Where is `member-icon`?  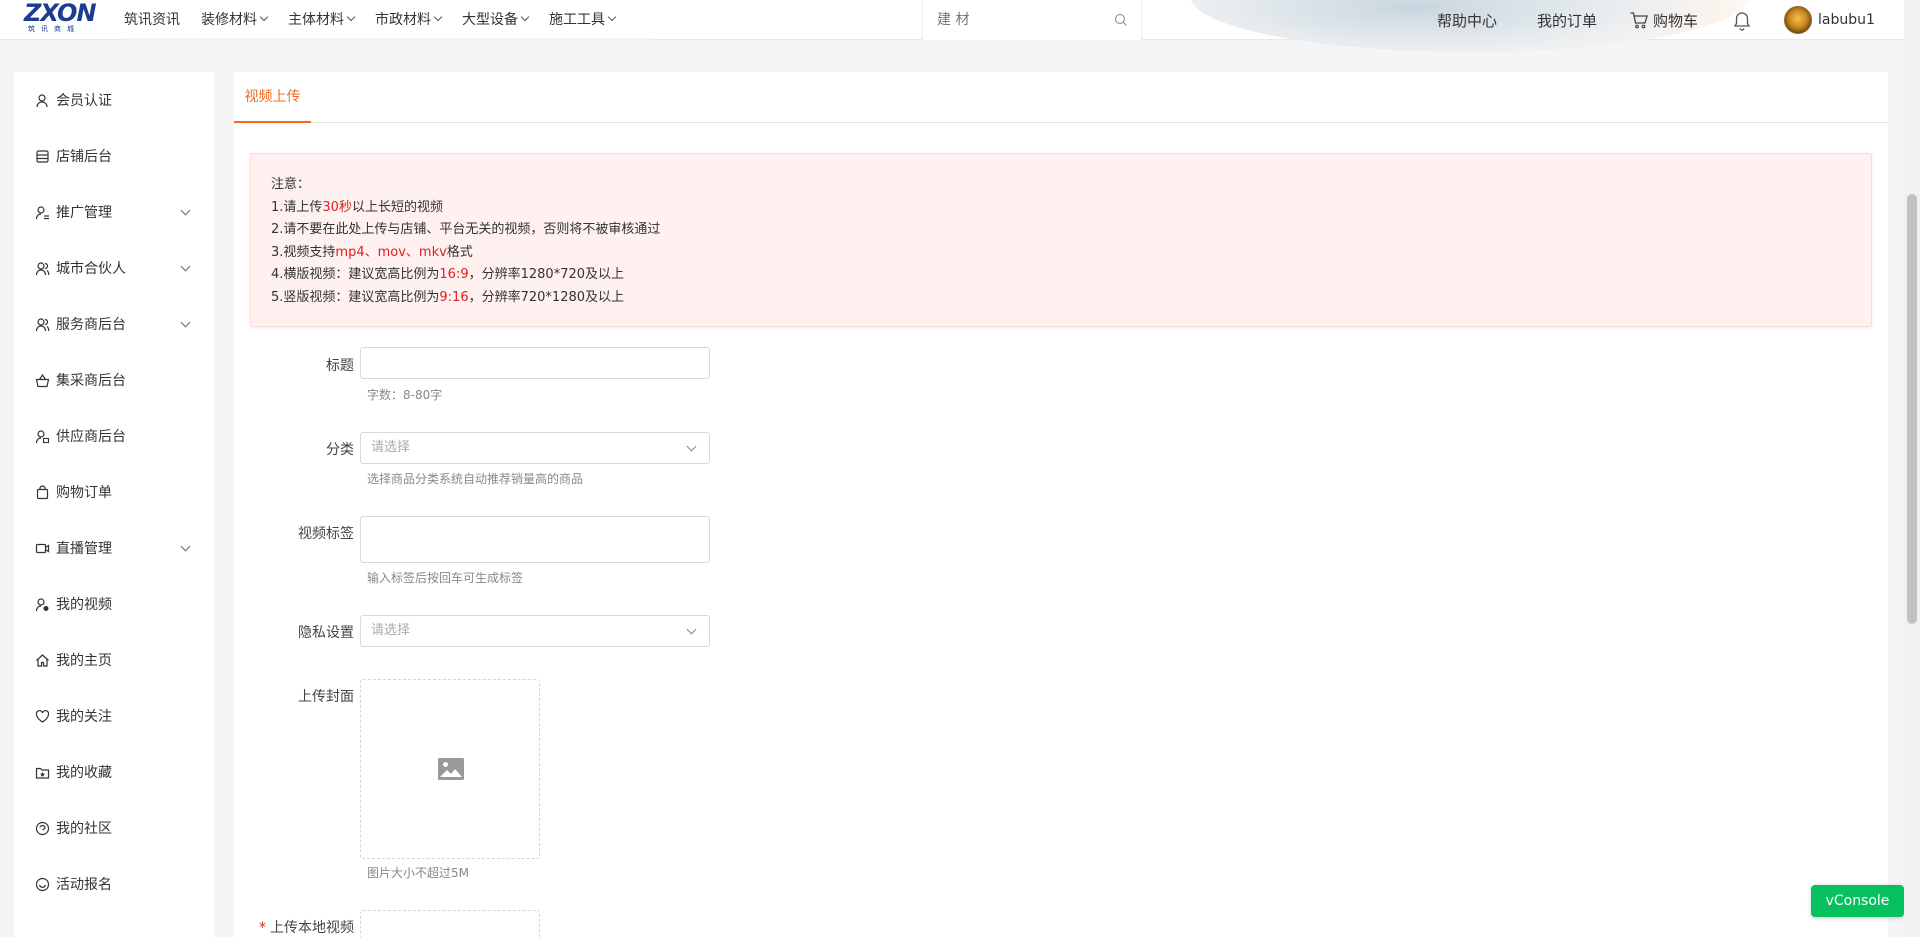 member-icon is located at coordinates (42, 100).